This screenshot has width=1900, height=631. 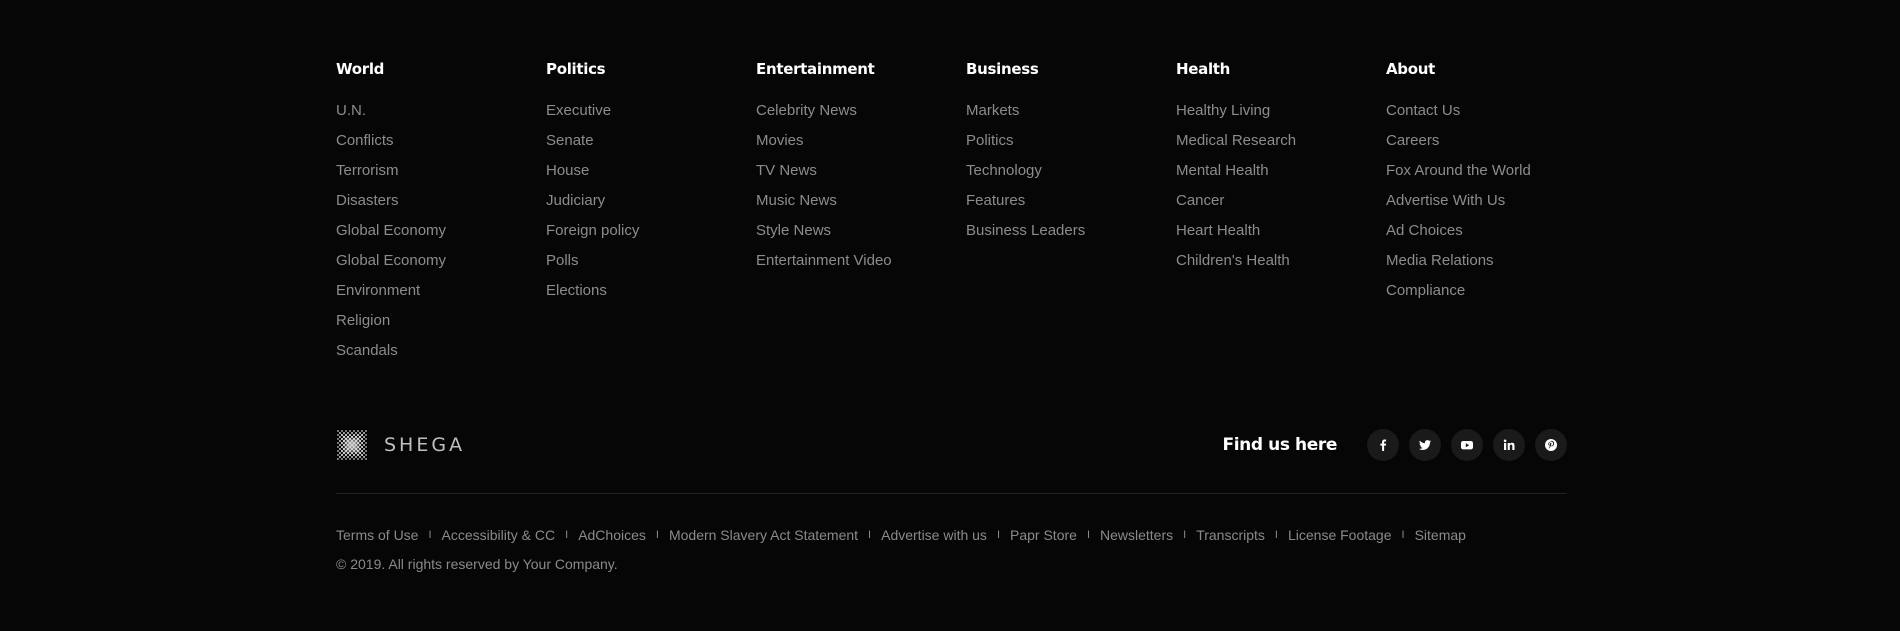 What do you see at coordinates (360, 69) in the screenshot?
I see `column-heading: World` at bounding box center [360, 69].